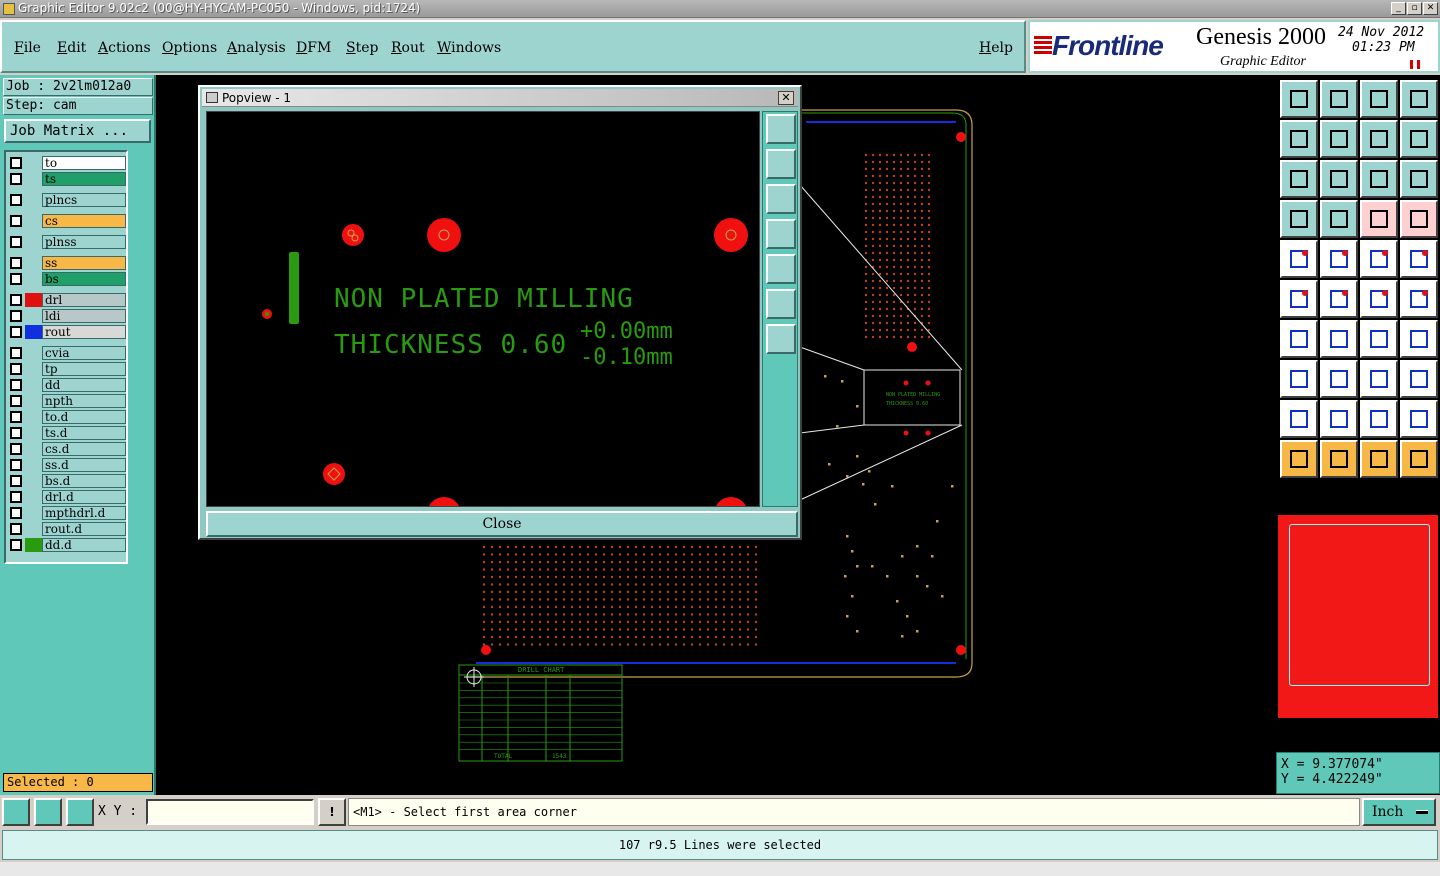  I want to click on select-area-icon, so click(1339, 259).